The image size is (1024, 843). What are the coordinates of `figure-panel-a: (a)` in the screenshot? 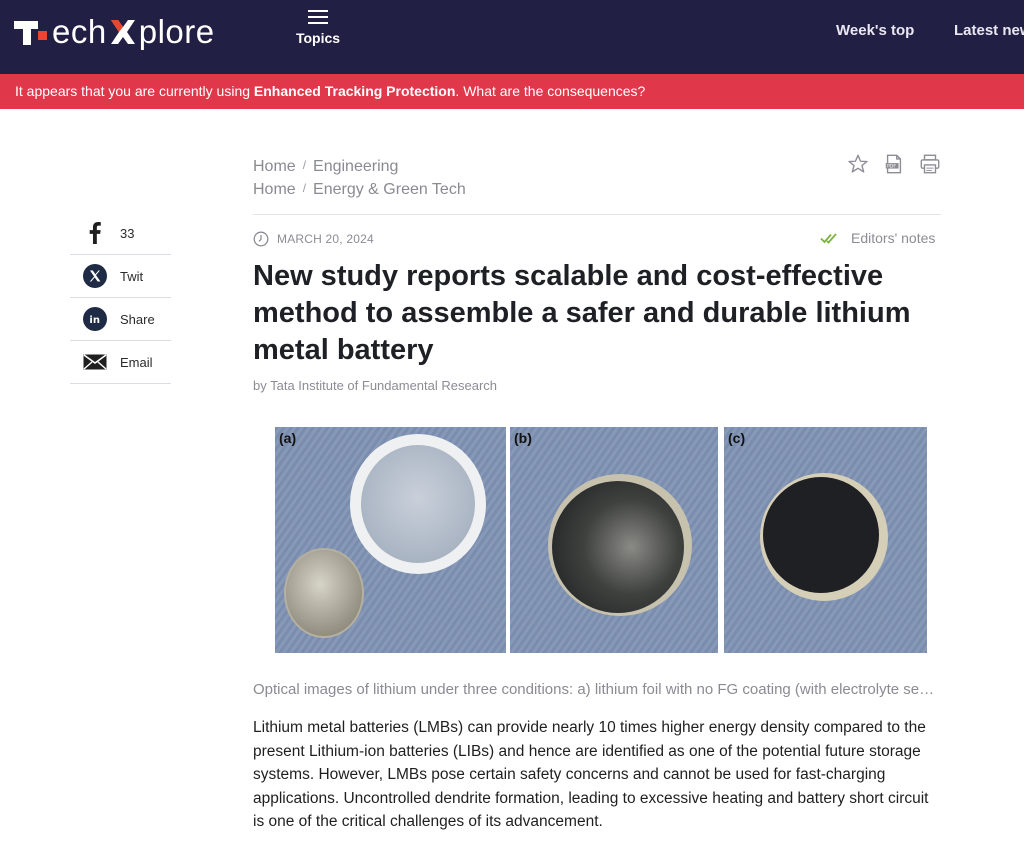 It's located at (390, 540).